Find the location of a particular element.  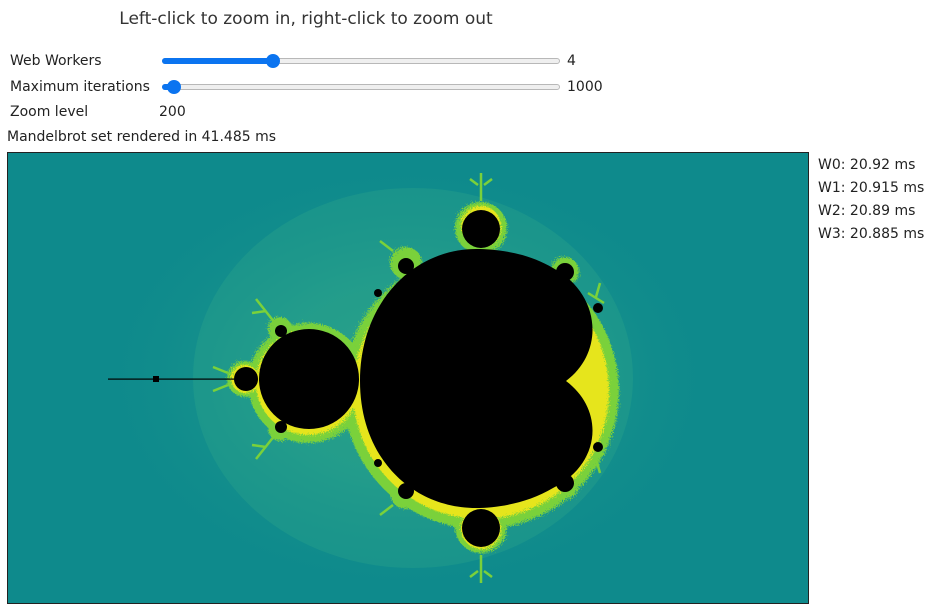

max-iterations-slider is located at coordinates (361, 87).